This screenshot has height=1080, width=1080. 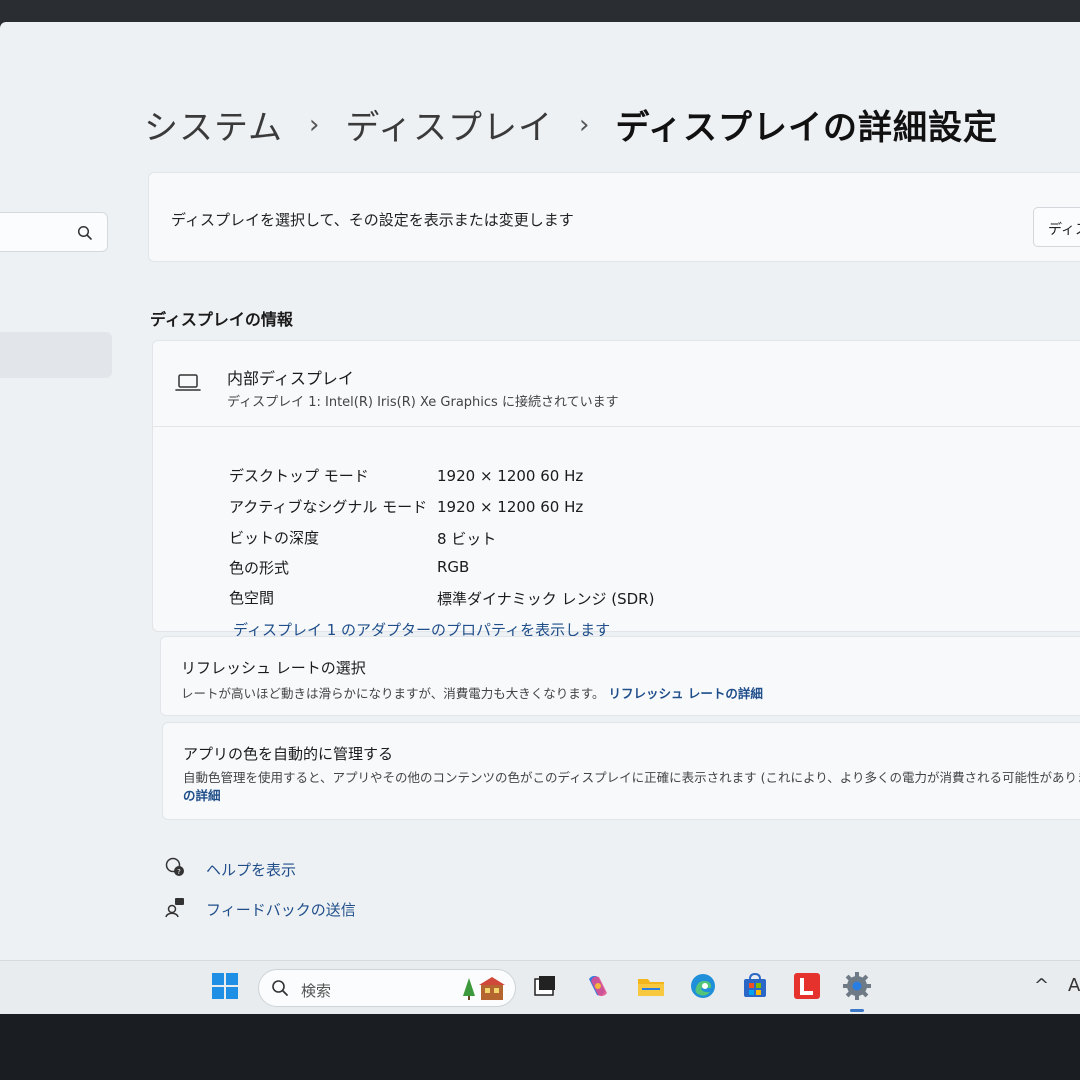 What do you see at coordinates (288, 754) in the screenshot?
I see `auto-color-title: アプリの色を自動的に管理する` at bounding box center [288, 754].